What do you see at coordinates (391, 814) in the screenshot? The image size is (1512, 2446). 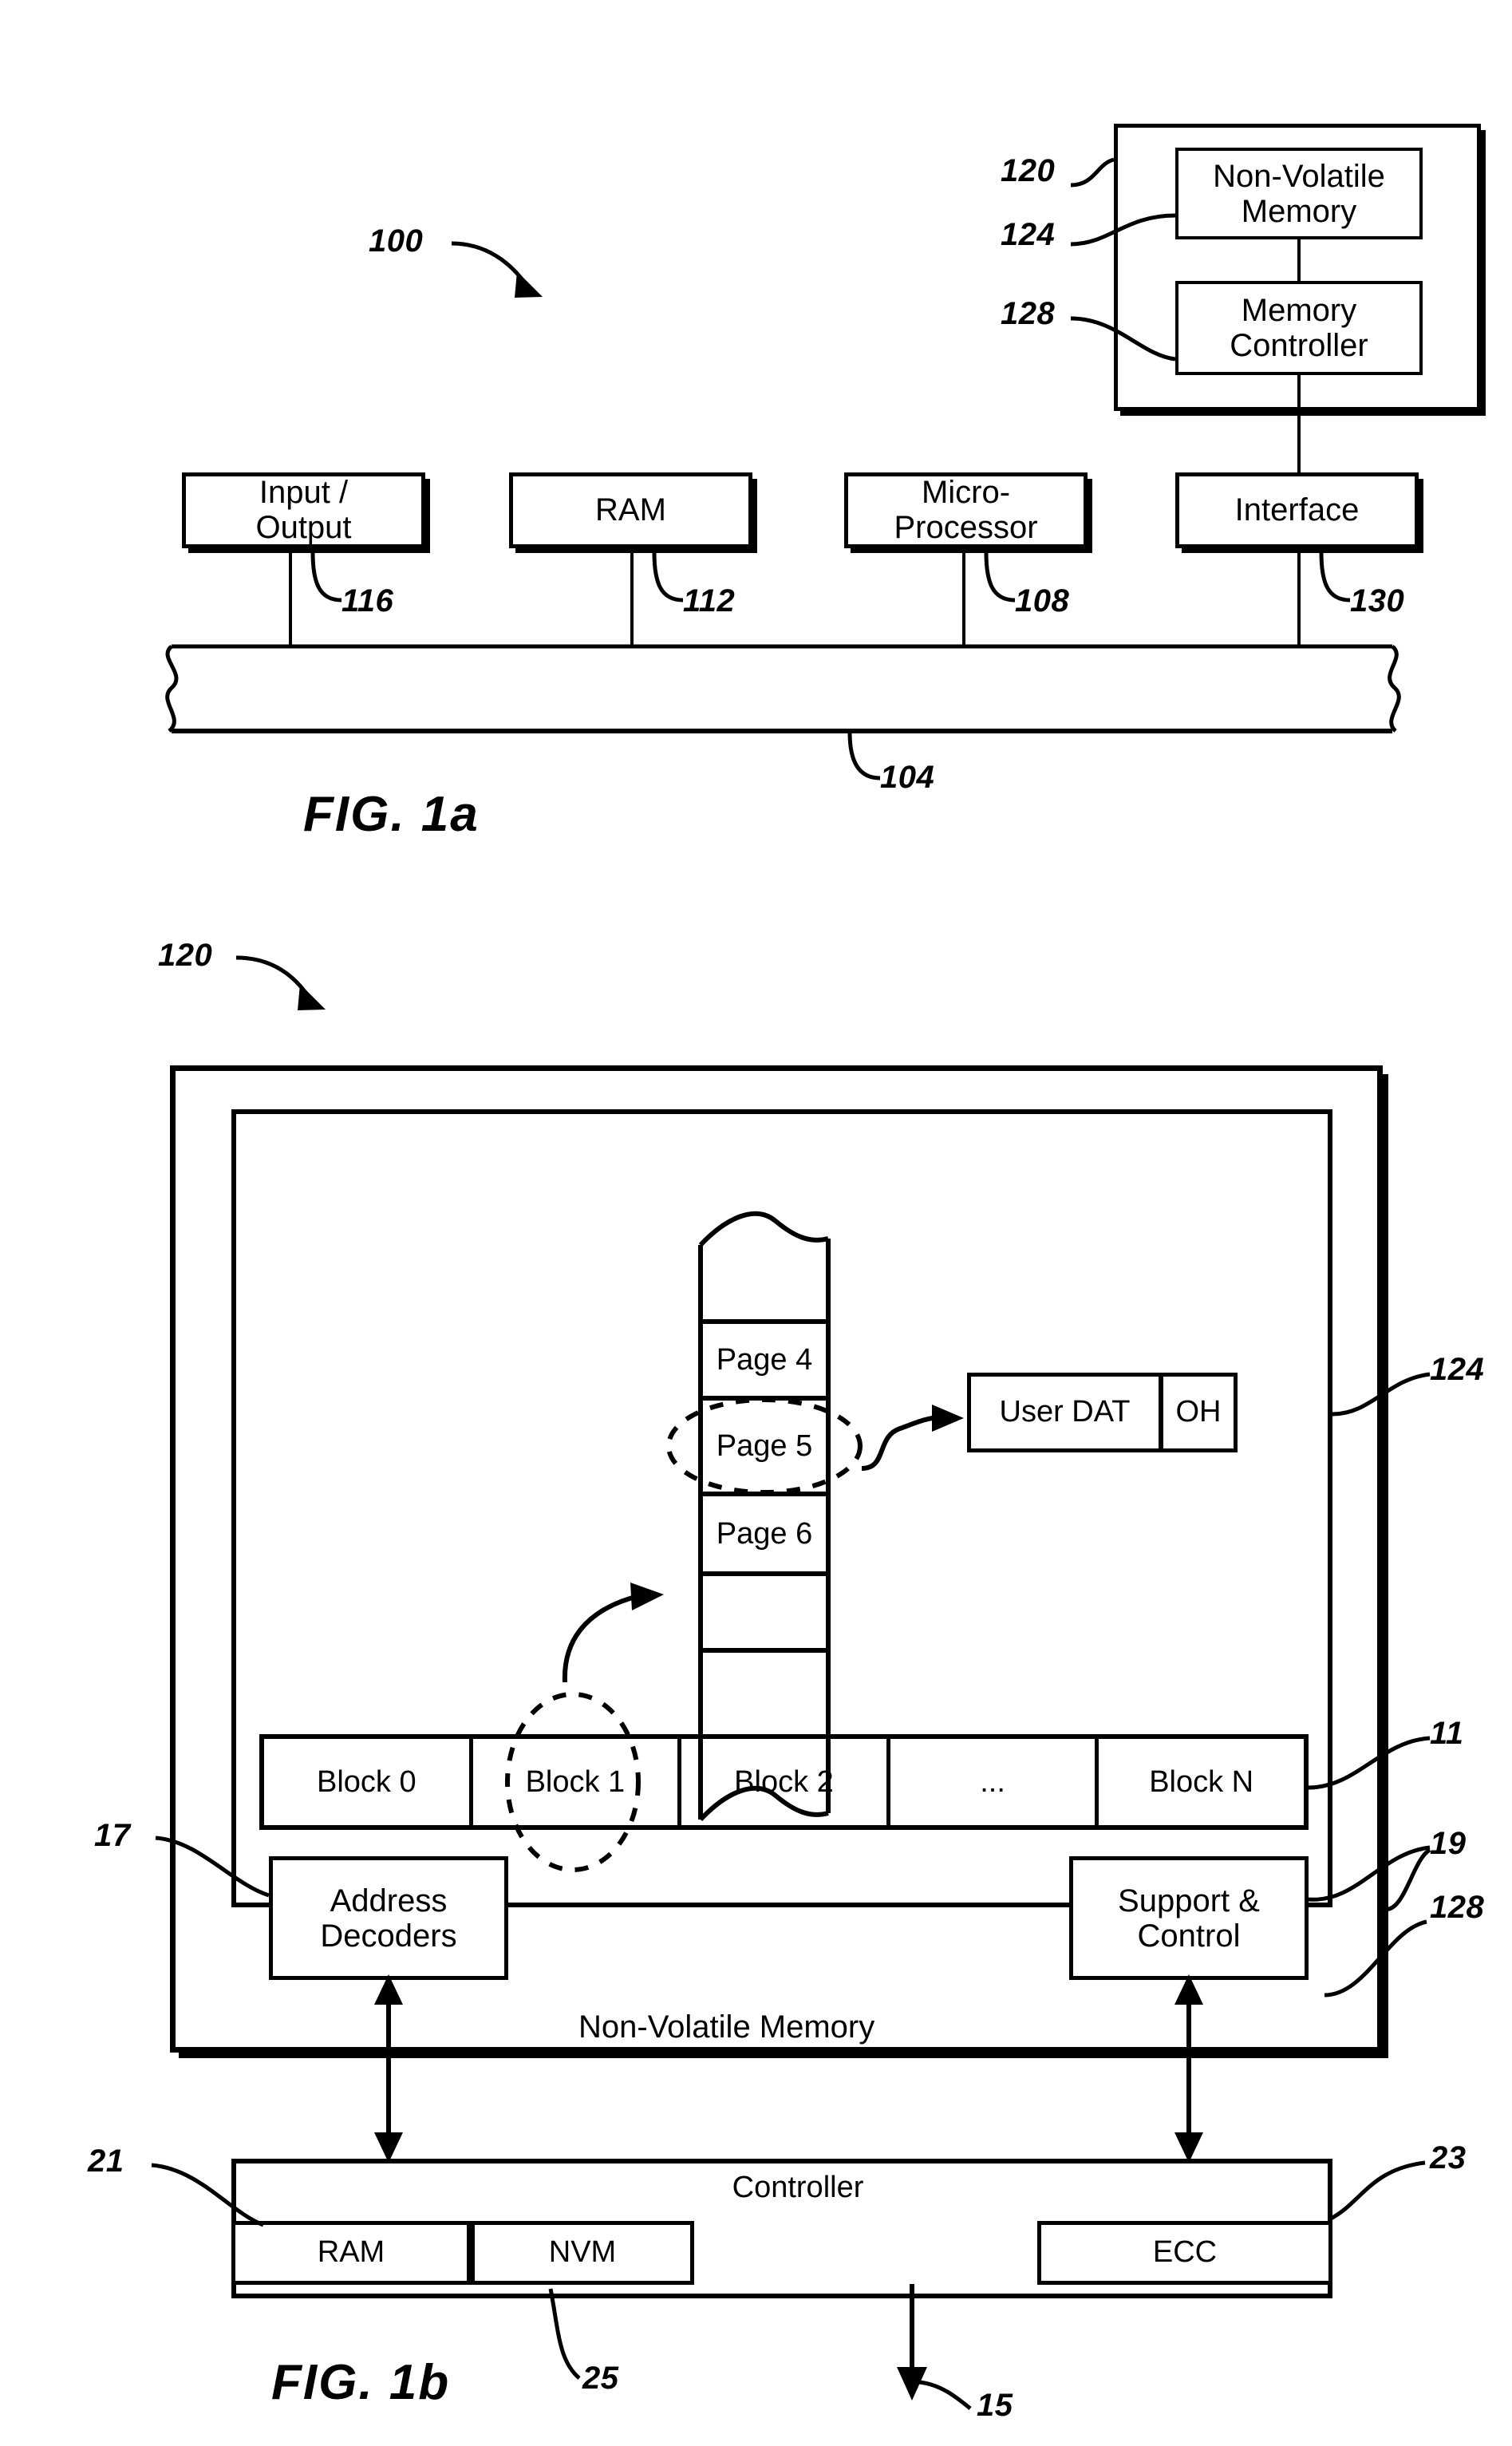 I see `figure-1a-caption: FIG. 1a` at bounding box center [391, 814].